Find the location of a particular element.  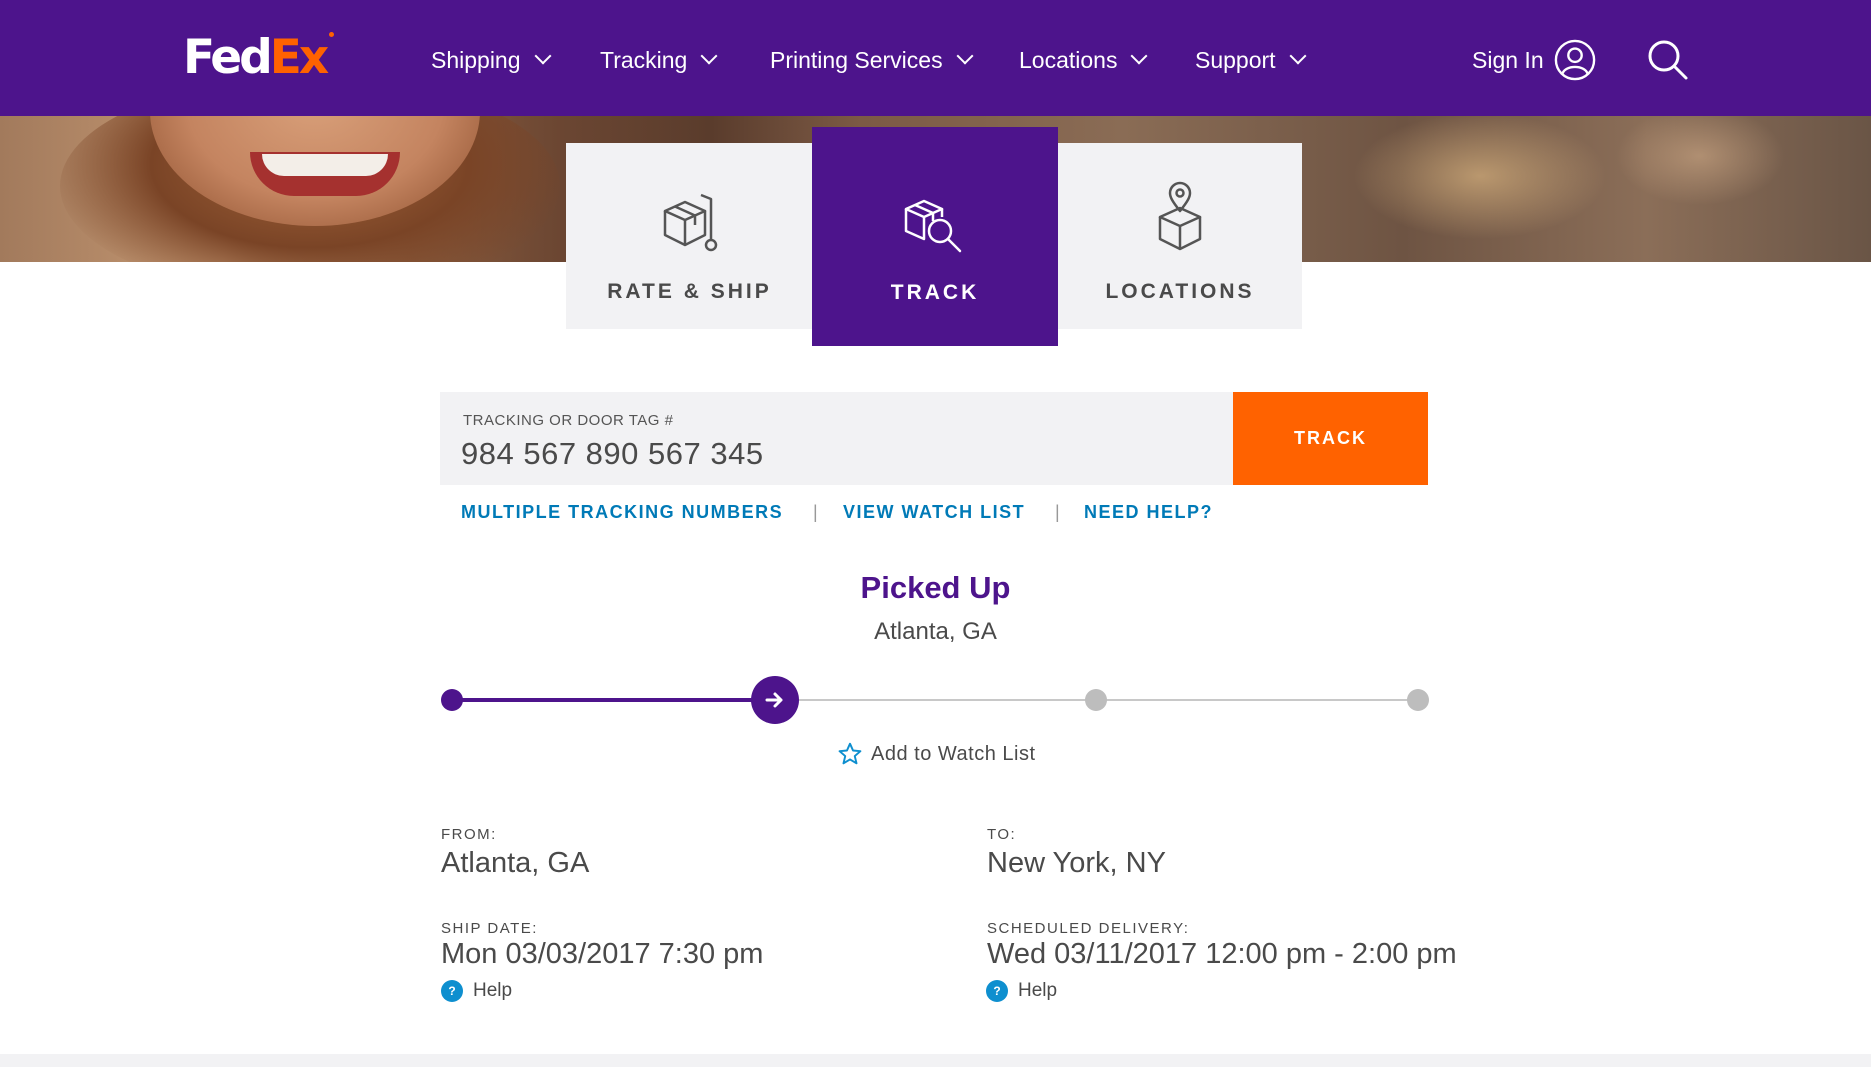

logo-ex: Ex is located at coordinates (299, 57).